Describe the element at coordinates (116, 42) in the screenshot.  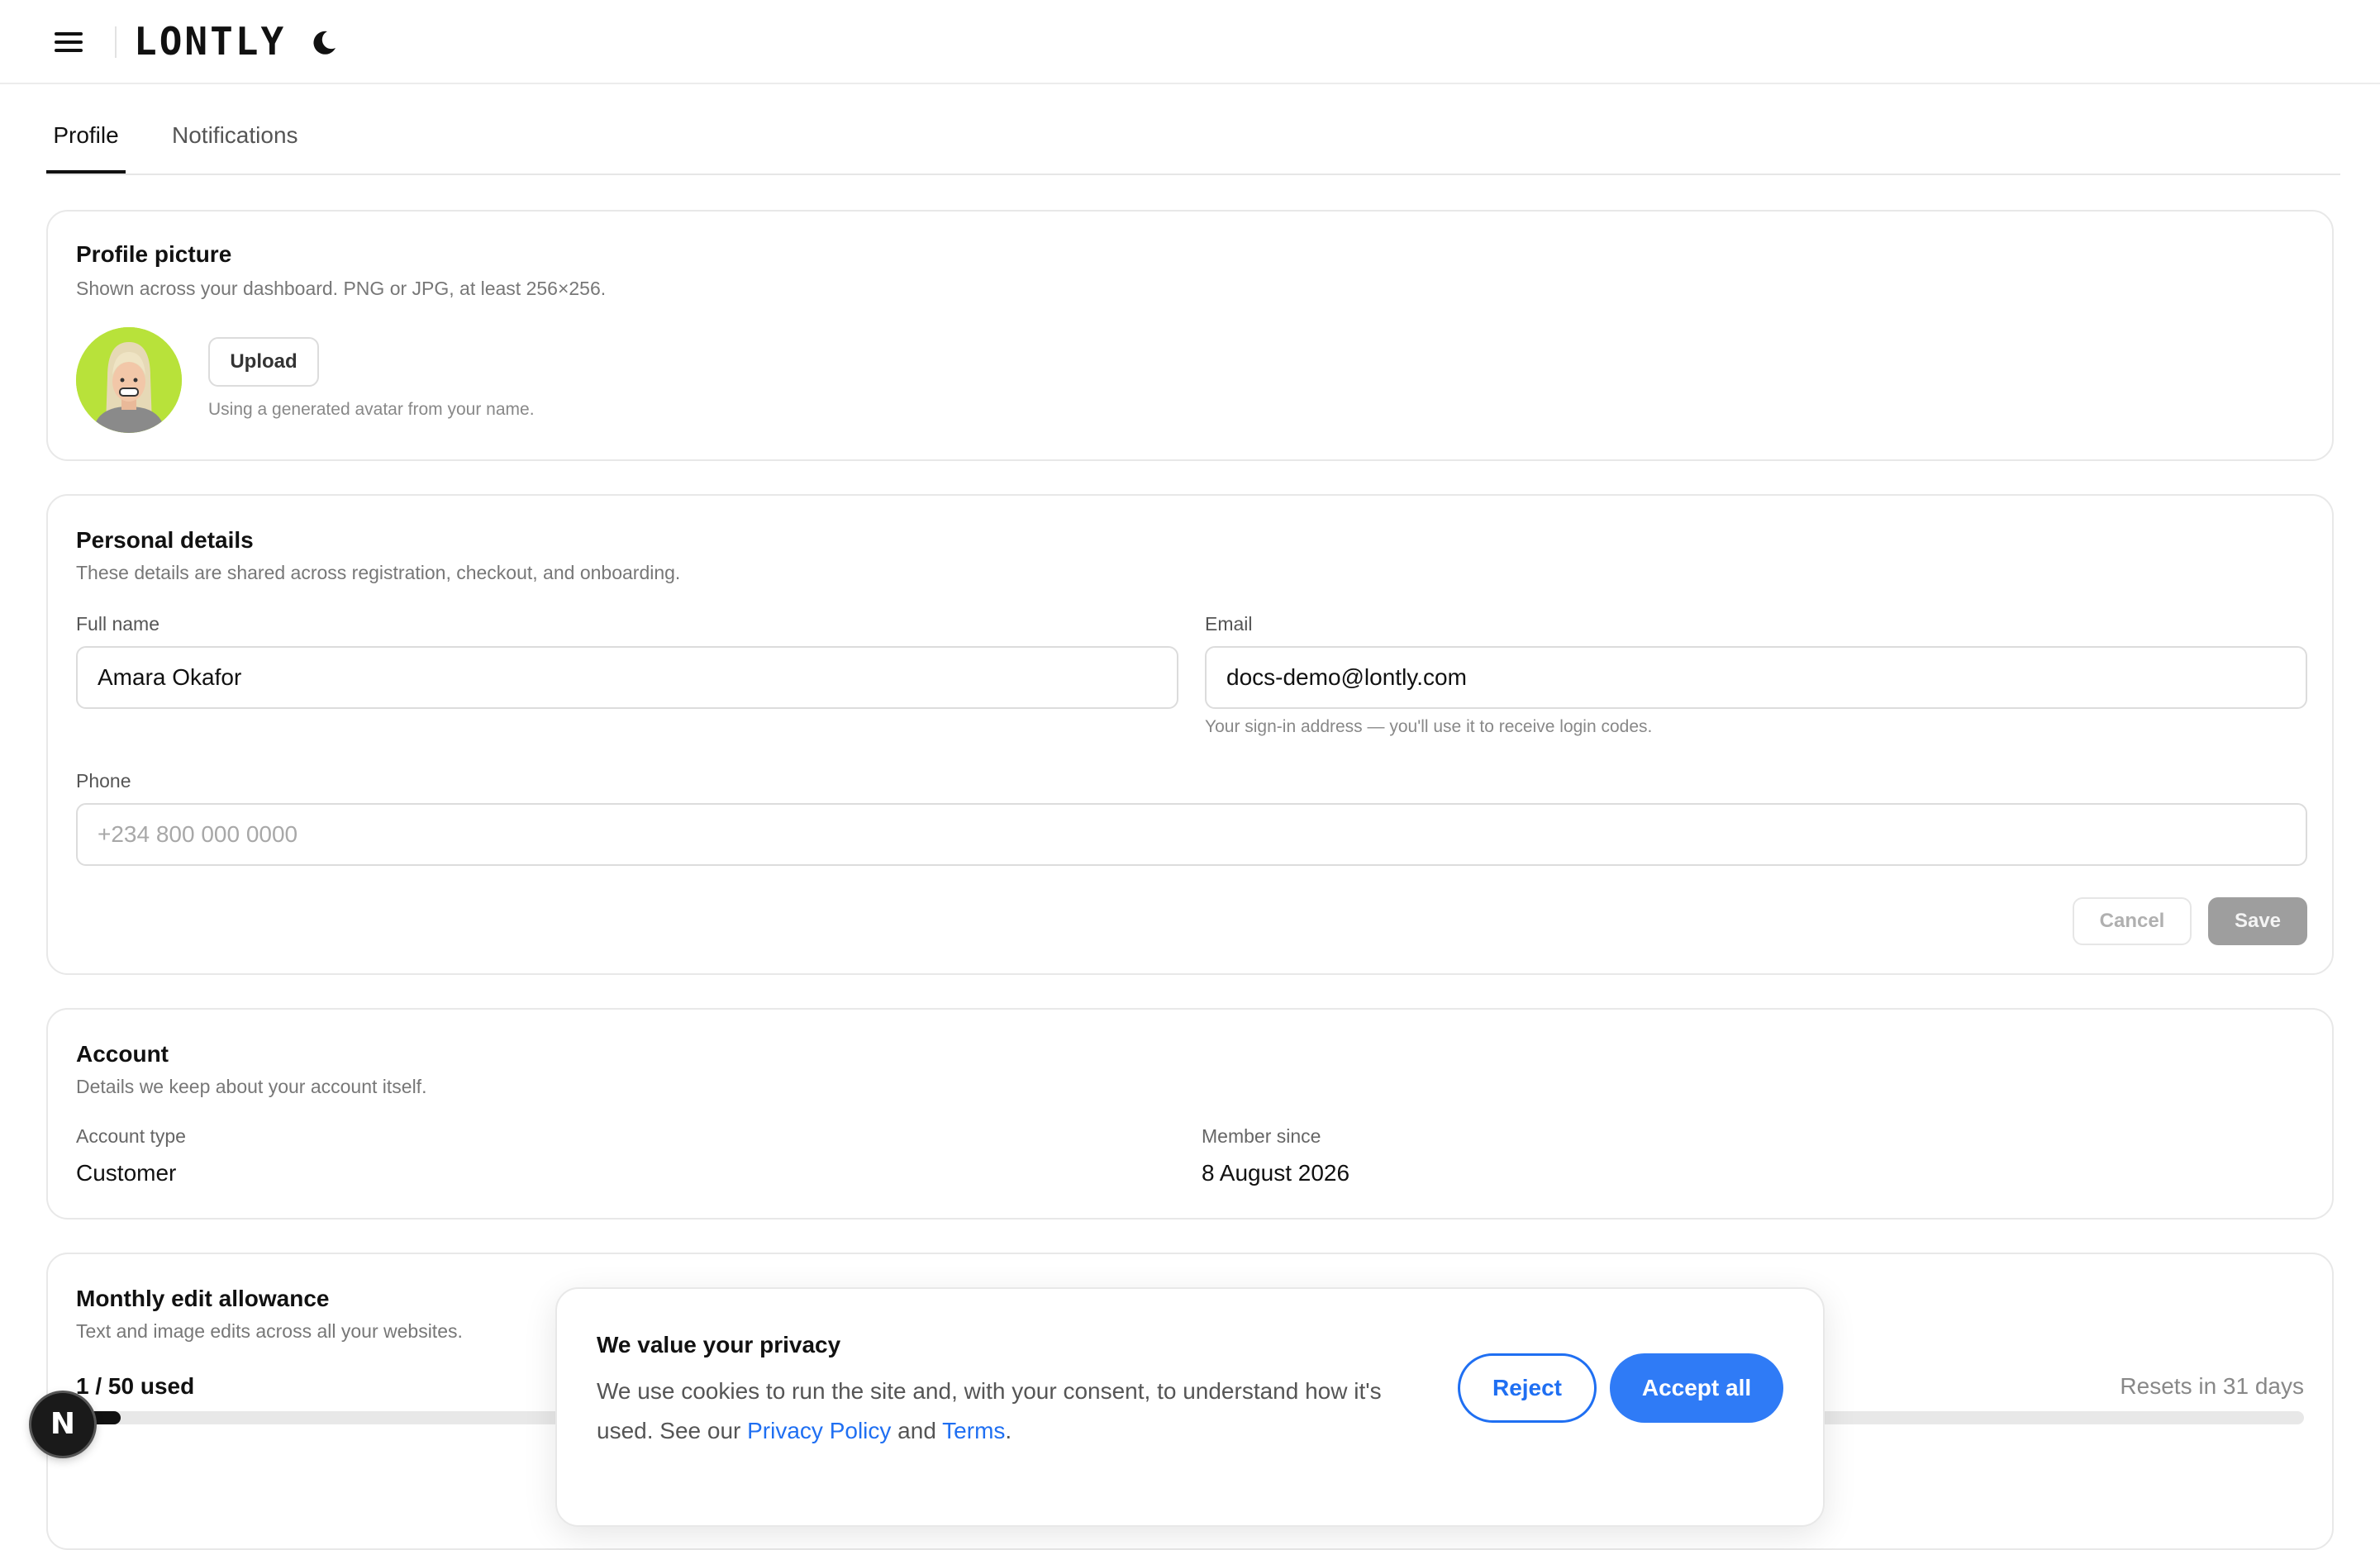
I see `header-divider` at that location.